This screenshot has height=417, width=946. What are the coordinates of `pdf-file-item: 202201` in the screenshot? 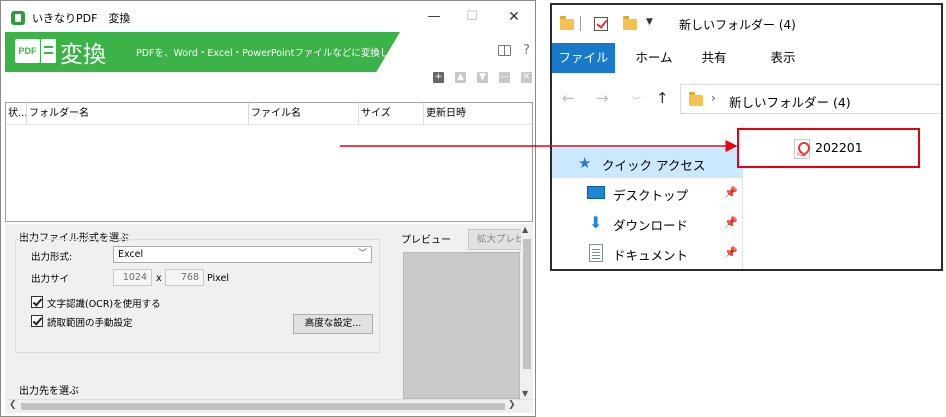 It's located at (828, 148).